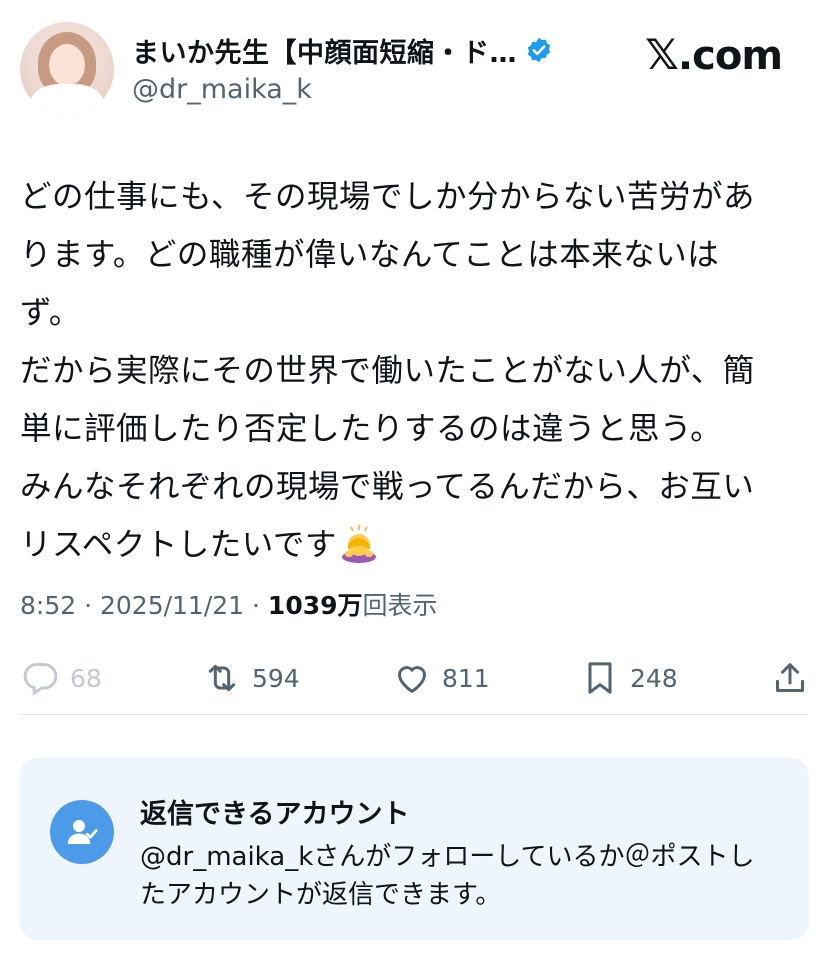 This screenshot has height=976, width=828. Describe the element at coordinates (315, 605) in the screenshot. I see `view-count: 1039万` at that location.